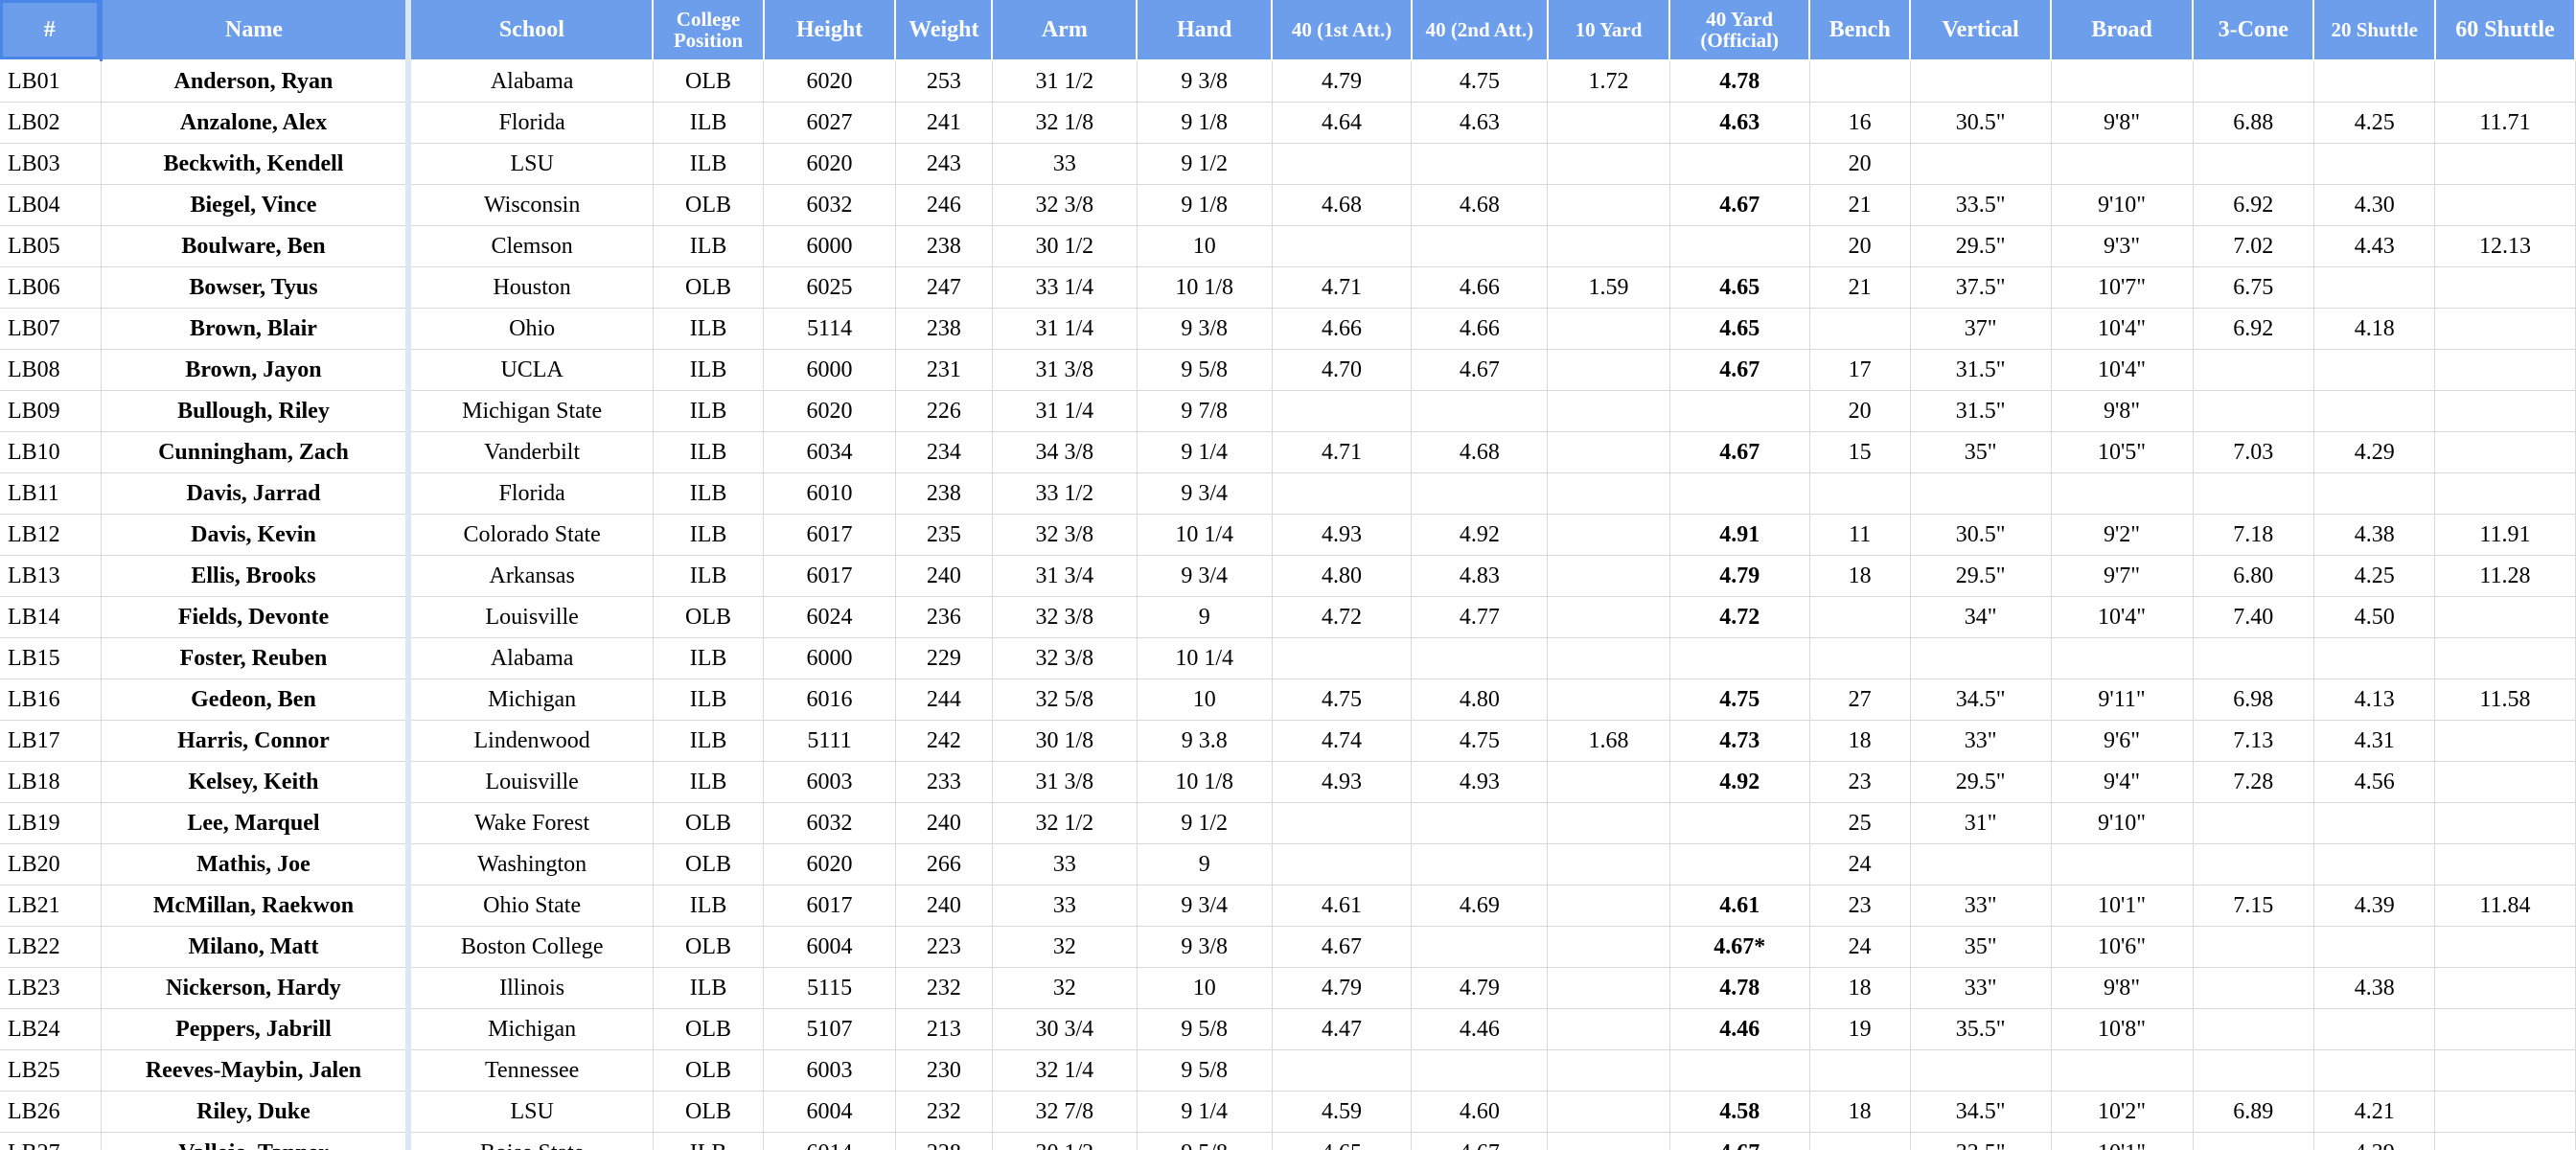  What do you see at coordinates (257, 1141) in the screenshot?
I see `cell-name: Vallejo, Tanner` at bounding box center [257, 1141].